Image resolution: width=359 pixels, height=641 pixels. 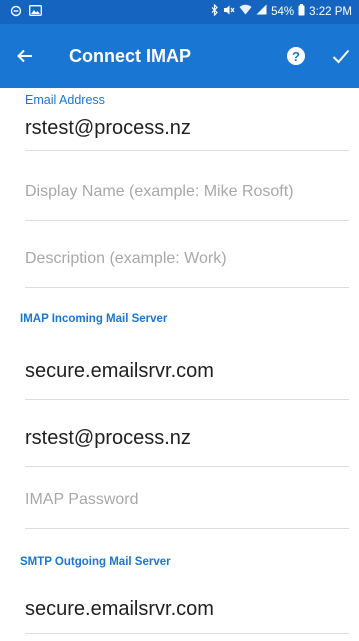 I want to click on imap-server-field, so click(x=187, y=377).